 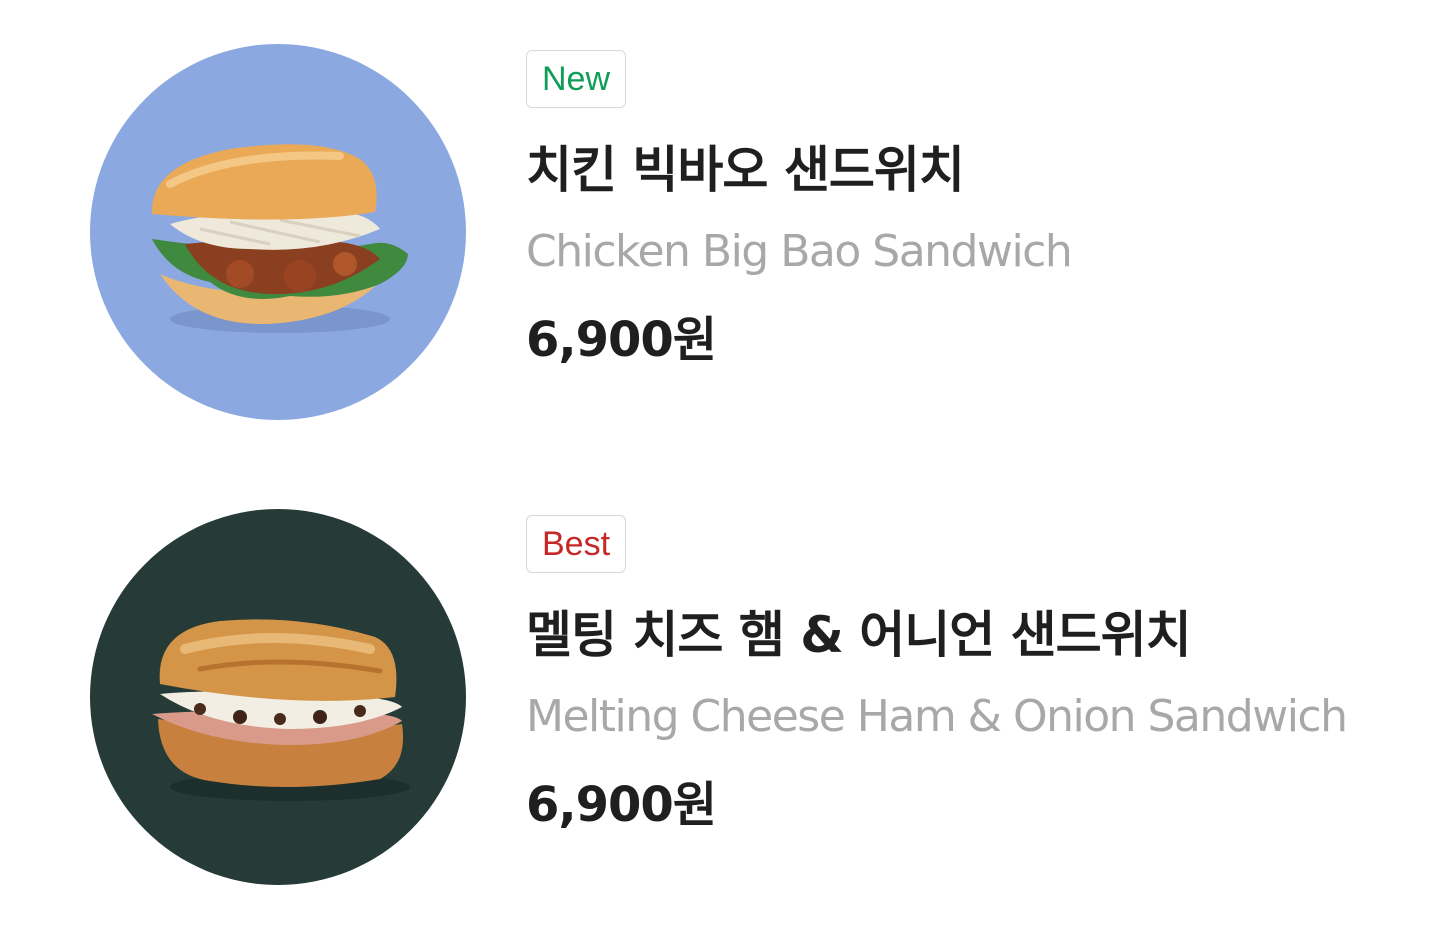 I want to click on product-name-korean: 멜팅 치즈 햄 & 어니언 샌드위치, so click(x=859, y=635).